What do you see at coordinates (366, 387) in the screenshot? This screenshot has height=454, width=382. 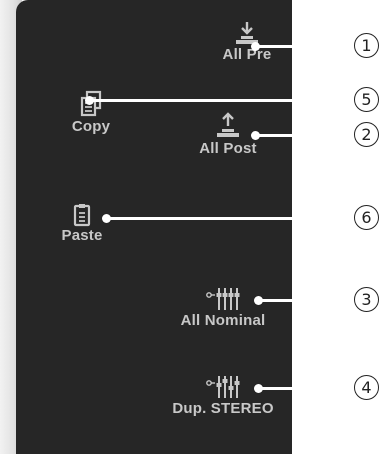 I see `callout-4-number: 4` at bounding box center [366, 387].